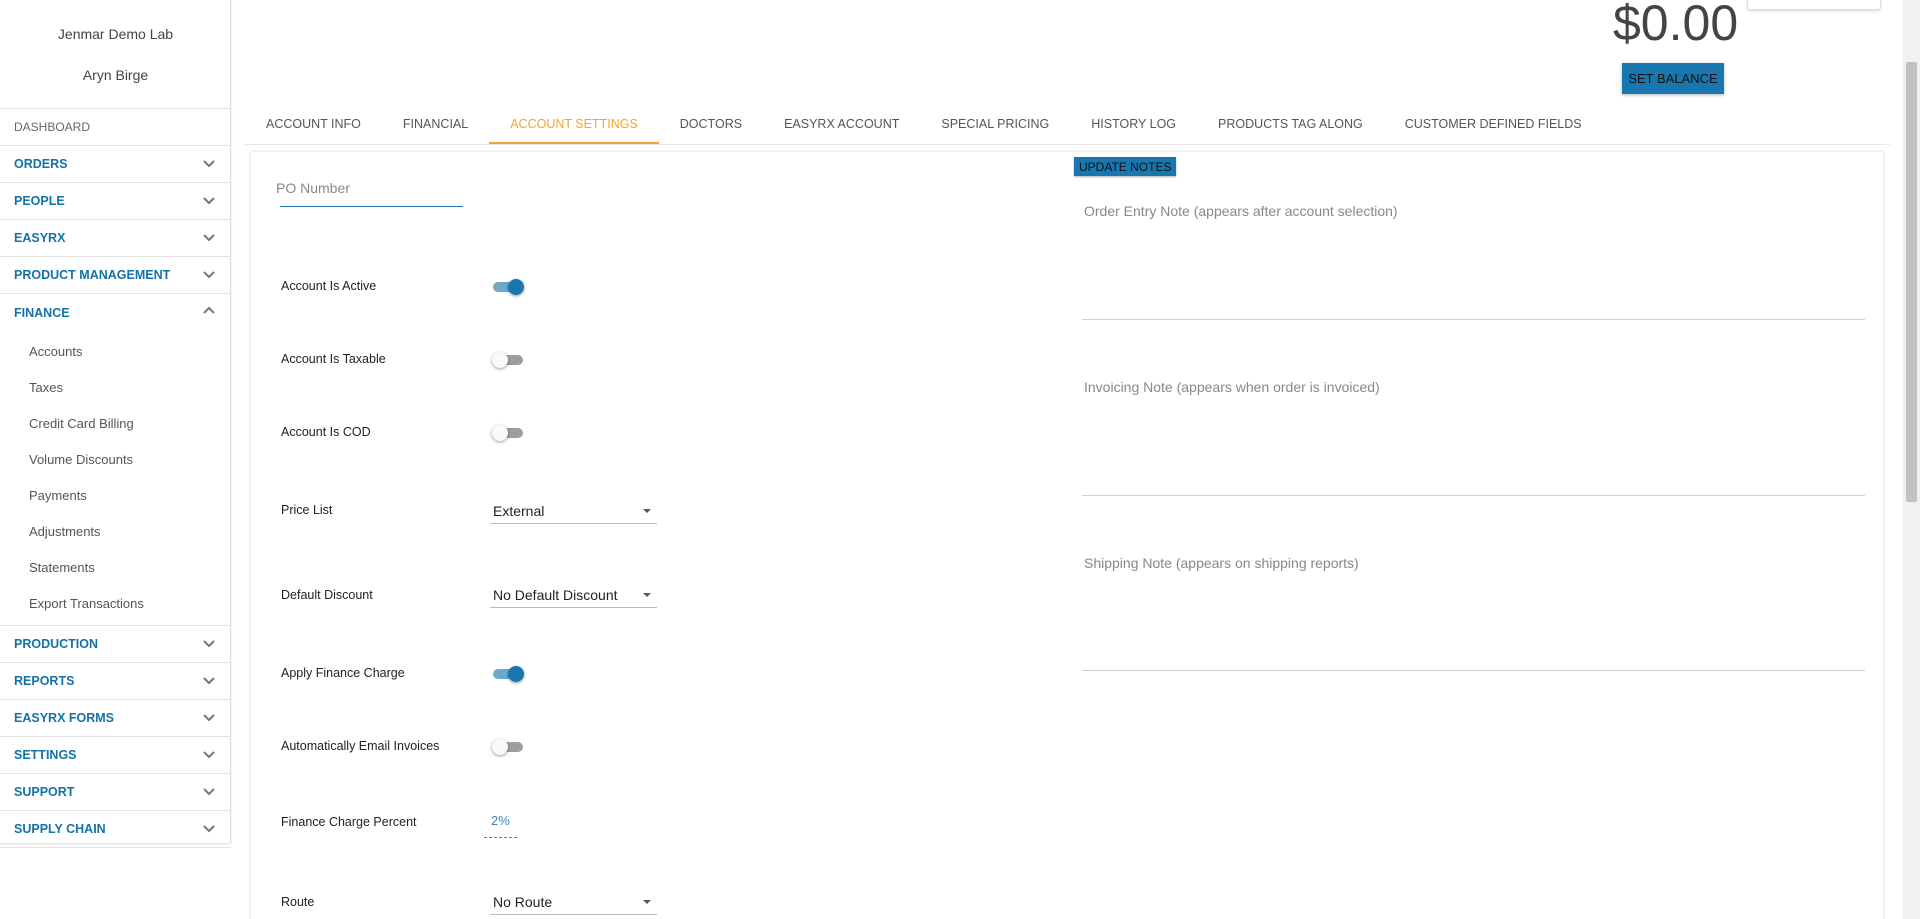  Describe the element at coordinates (115, 312) in the screenshot. I see `sidebar-item-finance: FINANCE` at that location.